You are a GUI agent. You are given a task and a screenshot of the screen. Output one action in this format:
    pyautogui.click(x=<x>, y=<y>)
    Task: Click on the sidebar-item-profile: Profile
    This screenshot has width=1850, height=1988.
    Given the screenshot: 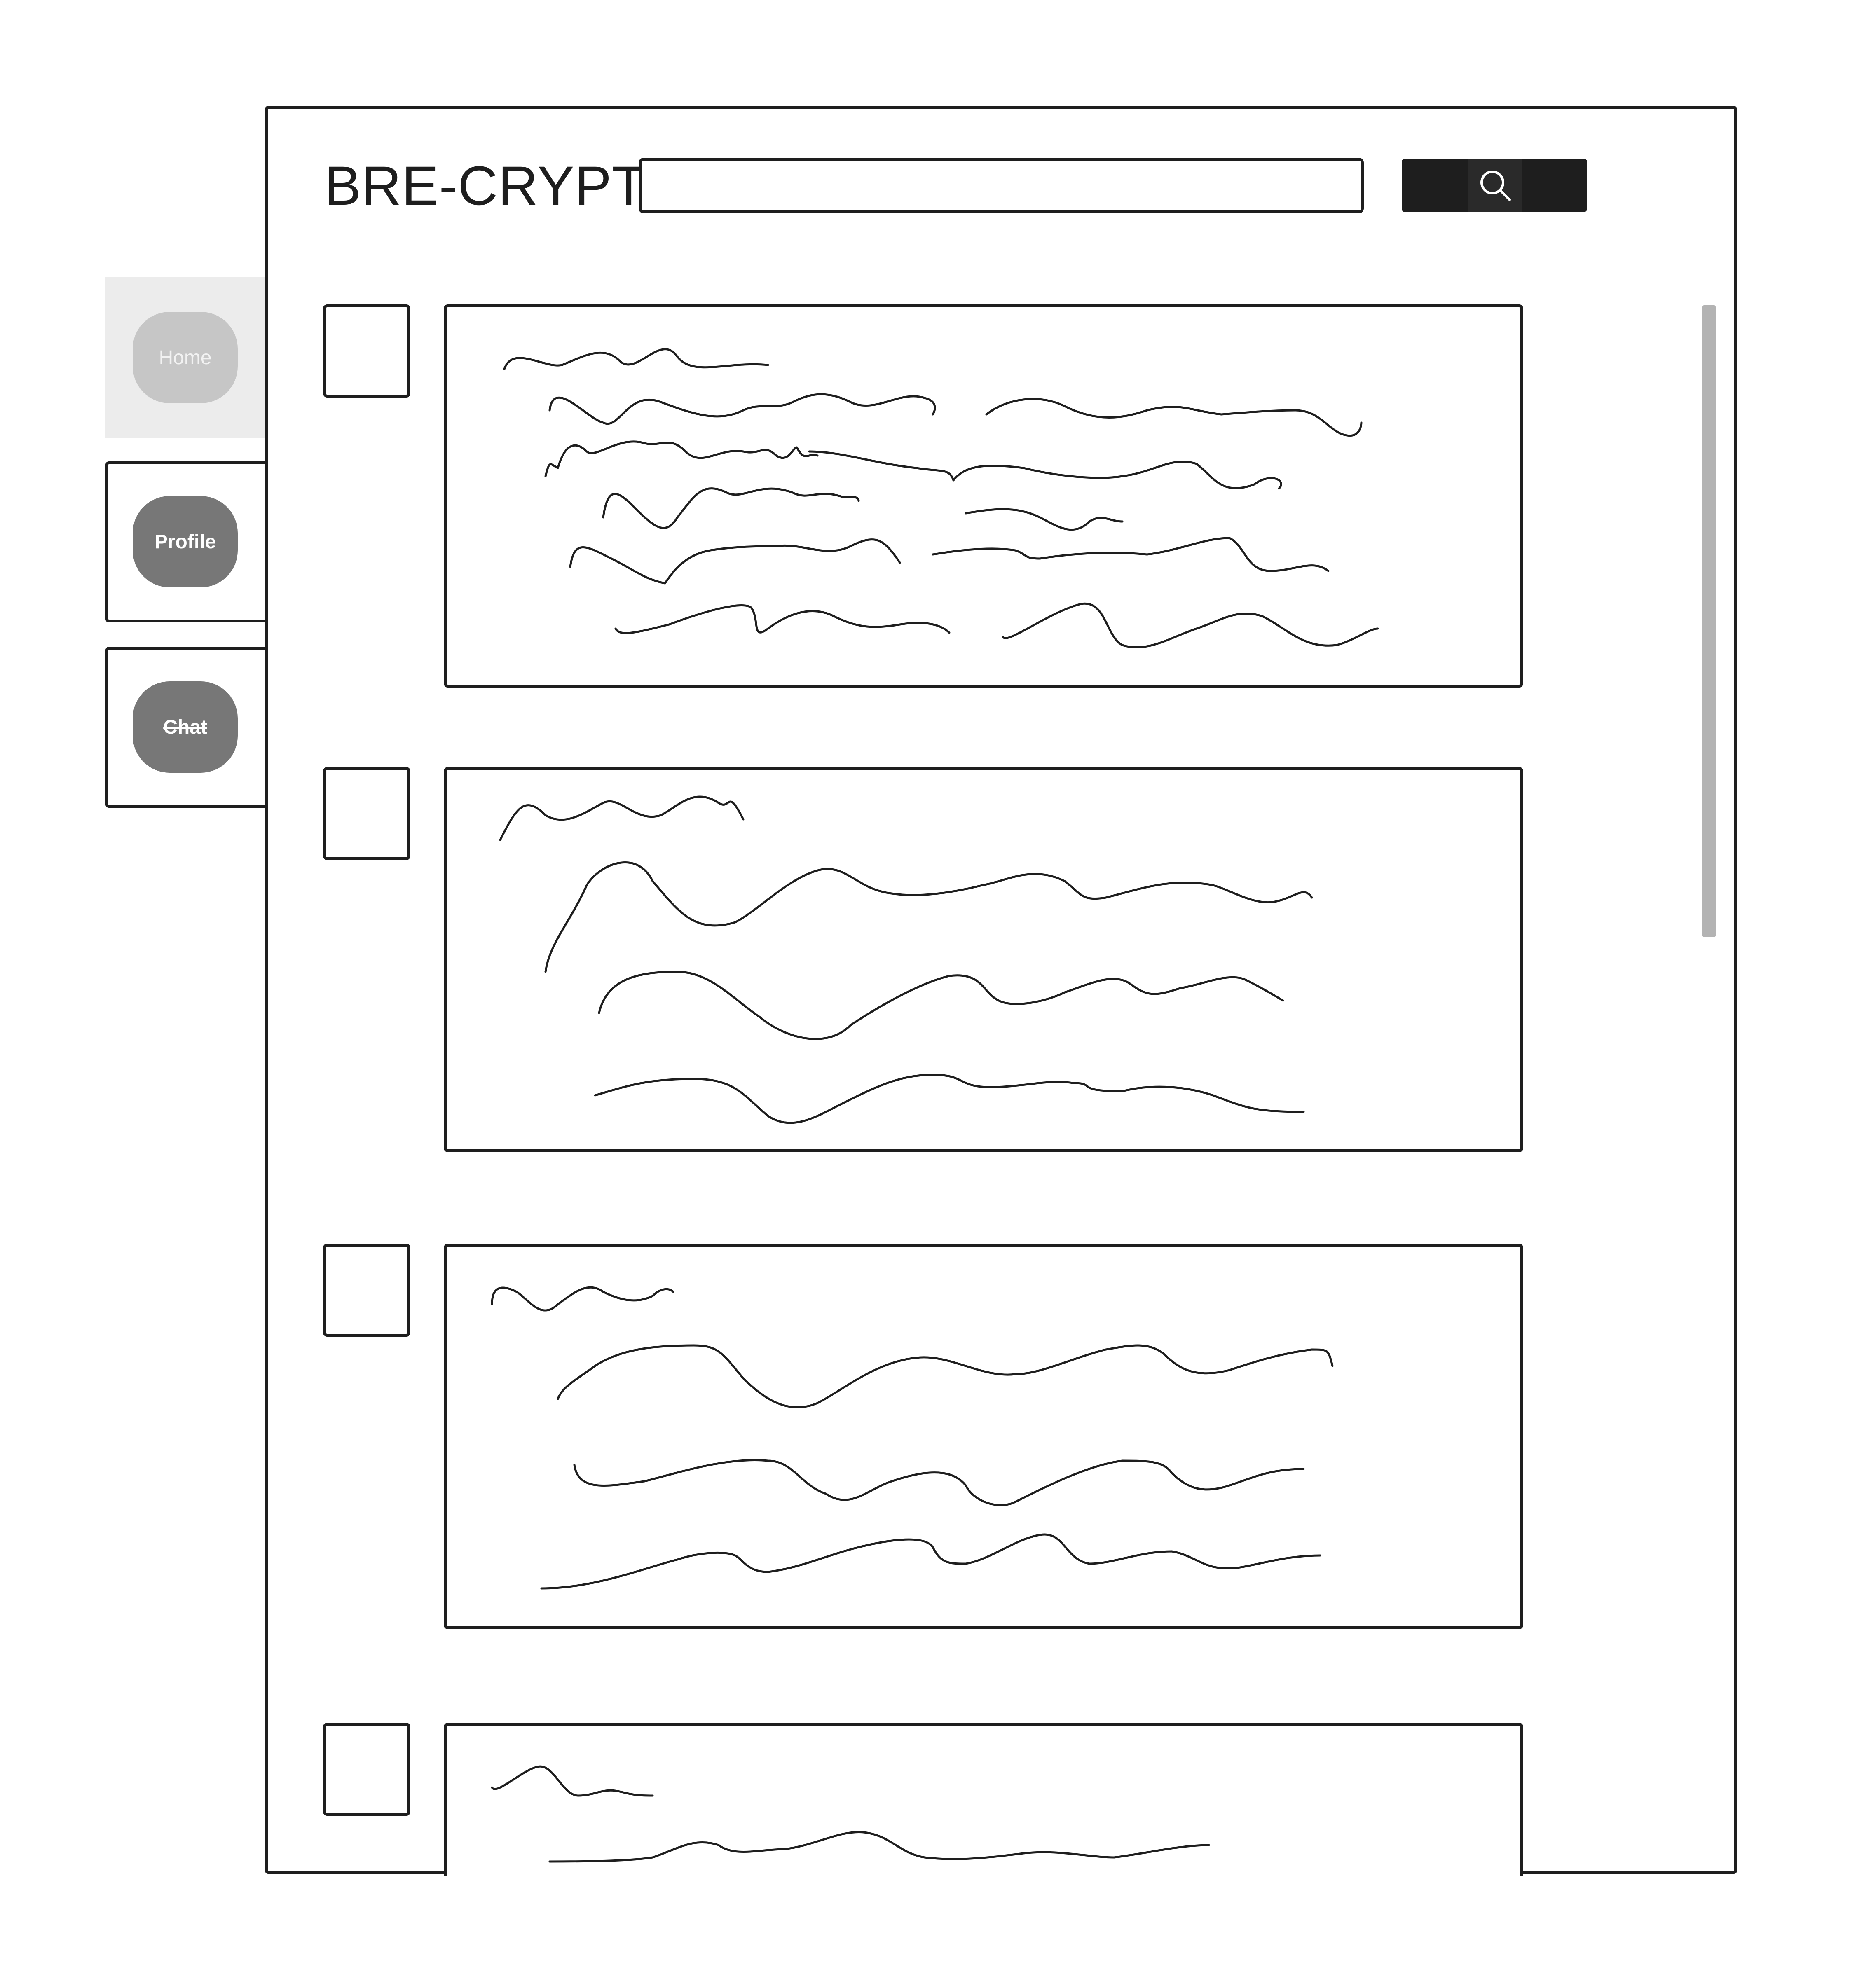 What is the action you would take?
    pyautogui.click(x=185, y=541)
    